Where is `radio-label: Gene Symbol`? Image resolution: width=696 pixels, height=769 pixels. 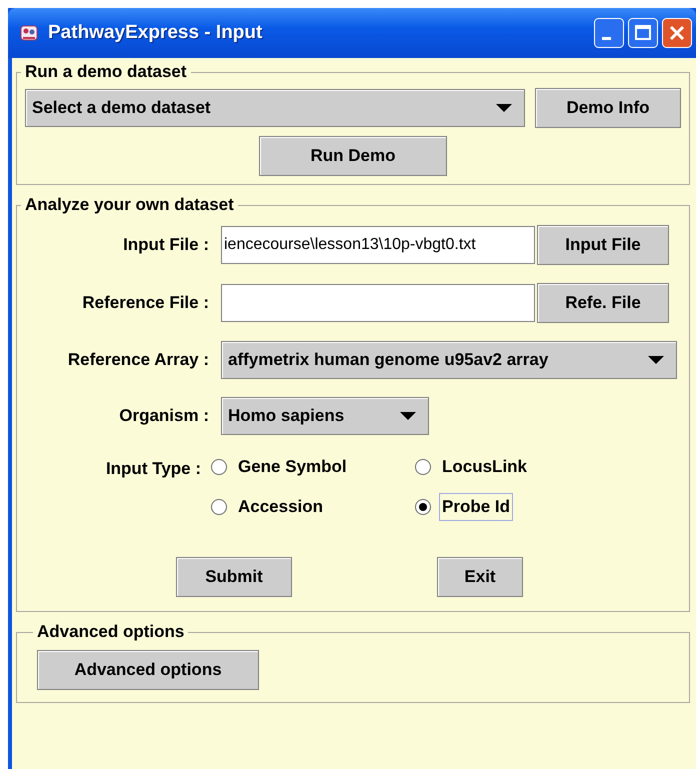
radio-label: Gene Symbol is located at coordinates (292, 467).